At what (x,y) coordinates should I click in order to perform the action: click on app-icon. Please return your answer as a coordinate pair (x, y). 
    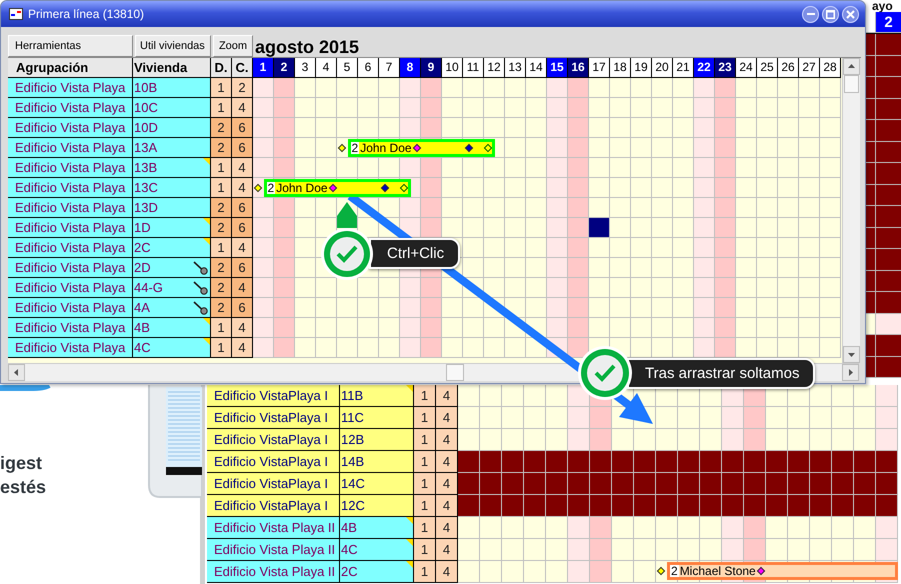
    Looking at the image, I should click on (16, 14).